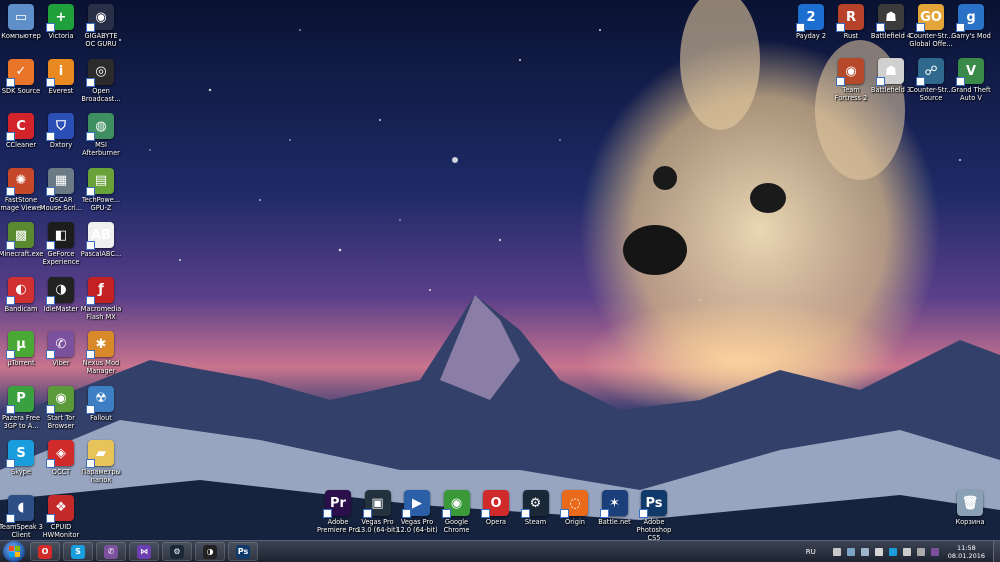 The width and height of the screenshot is (1000, 562). I want to click on flash-icon: ƒ, so click(100, 290).